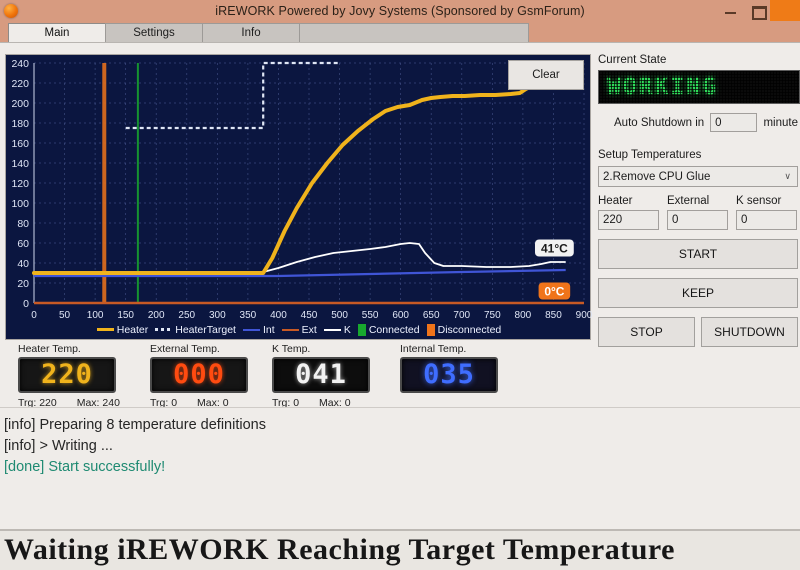 This screenshot has width=800, height=570. What do you see at coordinates (469, 329) in the screenshot?
I see `legend-label-disconnected: Disconnected` at bounding box center [469, 329].